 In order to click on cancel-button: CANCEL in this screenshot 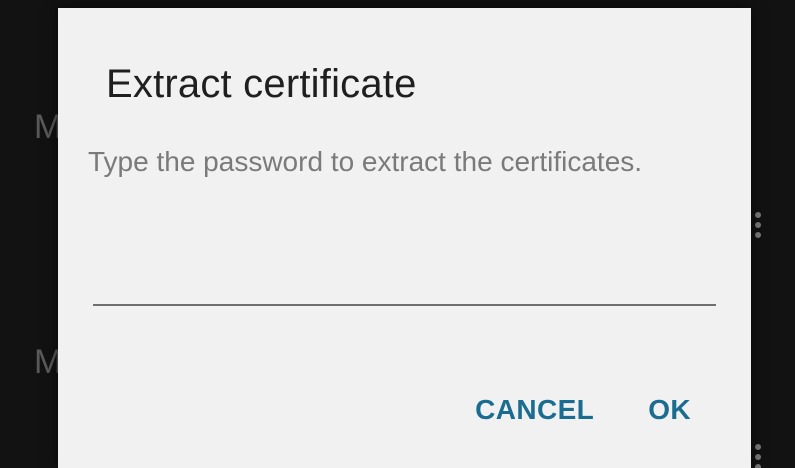, I will do `click(534, 410)`.